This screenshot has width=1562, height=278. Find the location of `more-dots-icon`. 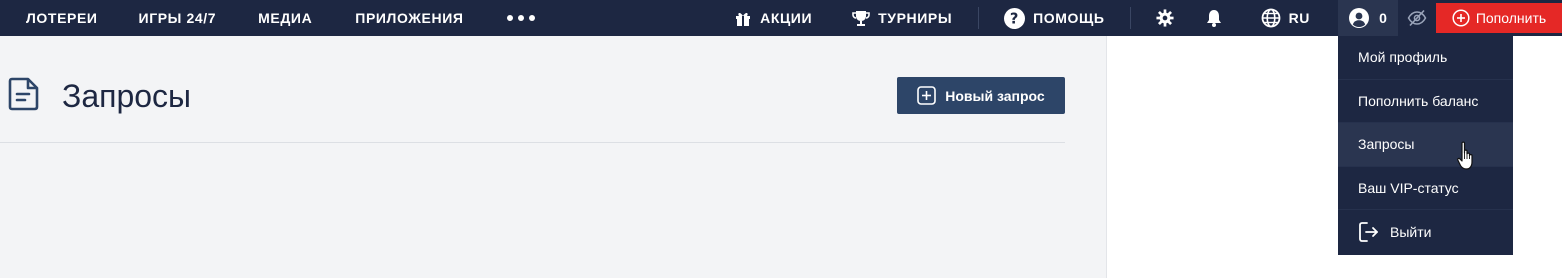

more-dots-icon is located at coordinates (520, 18).